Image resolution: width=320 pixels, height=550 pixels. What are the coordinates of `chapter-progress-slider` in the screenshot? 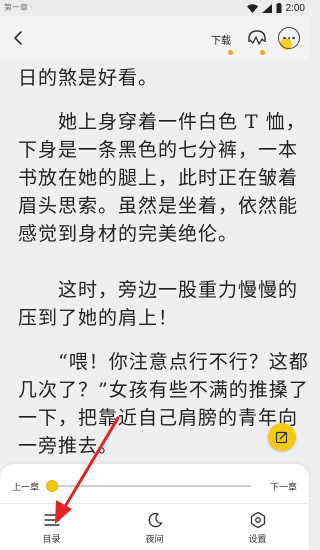 It's located at (148, 486).